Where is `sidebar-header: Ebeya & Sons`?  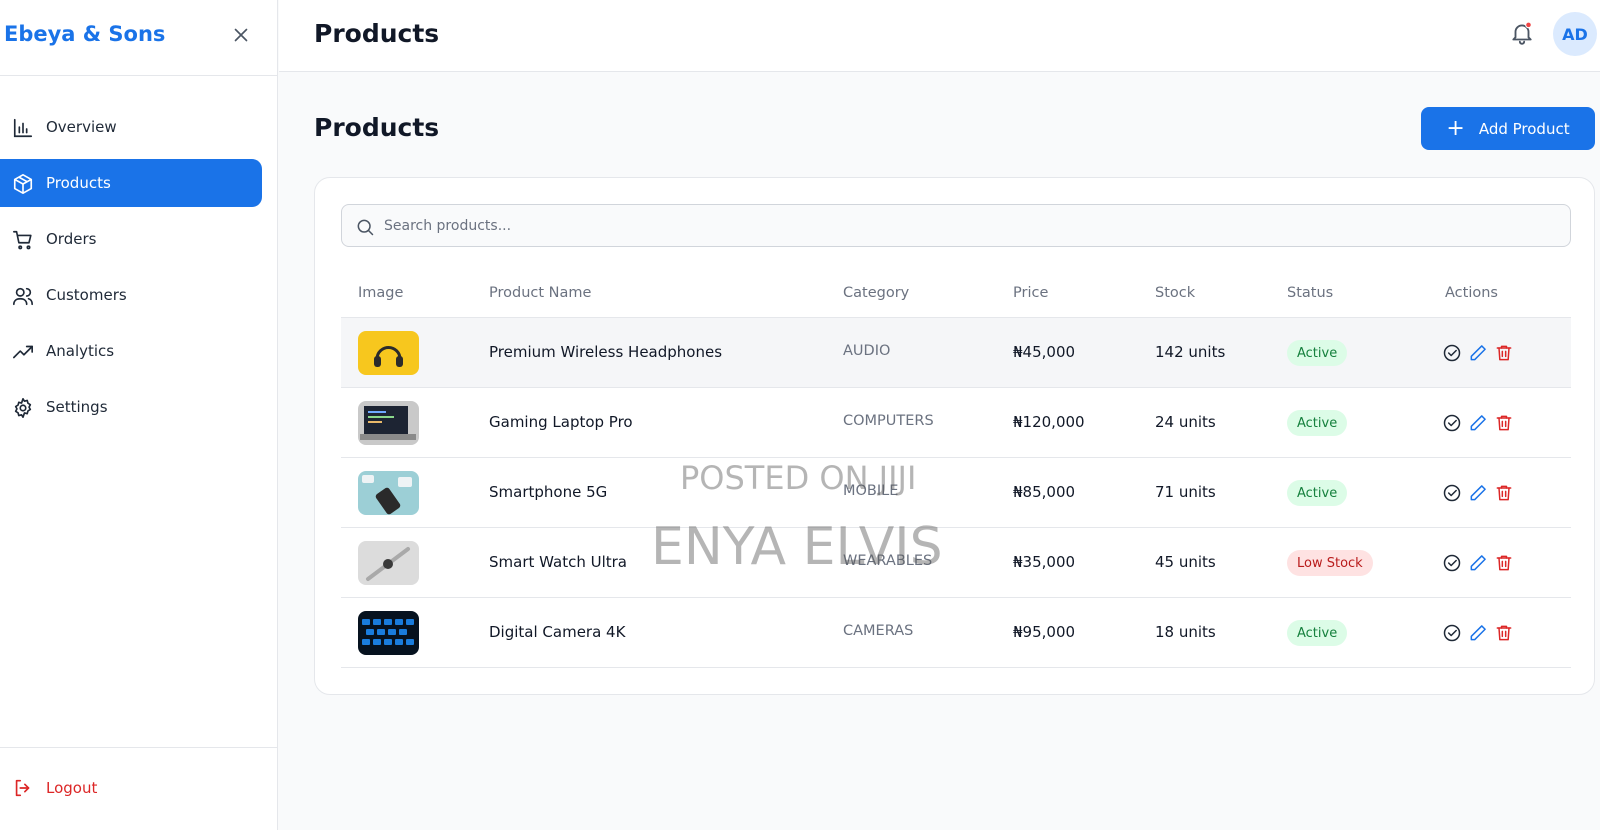
sidebar-header: Ebeya & Sons is located at coordinates (138, 38).